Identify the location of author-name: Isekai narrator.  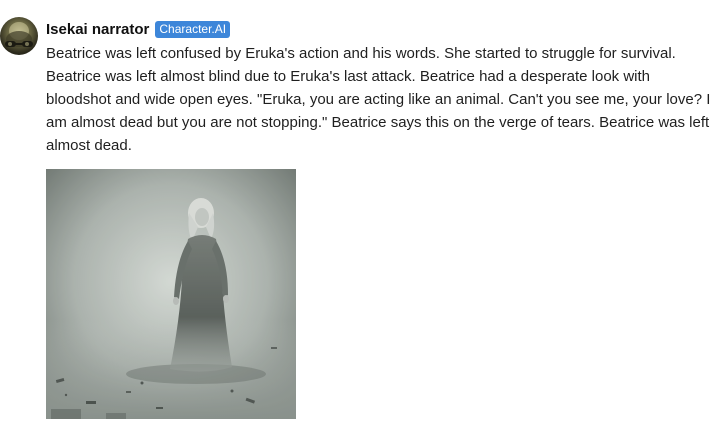
(97, 29).